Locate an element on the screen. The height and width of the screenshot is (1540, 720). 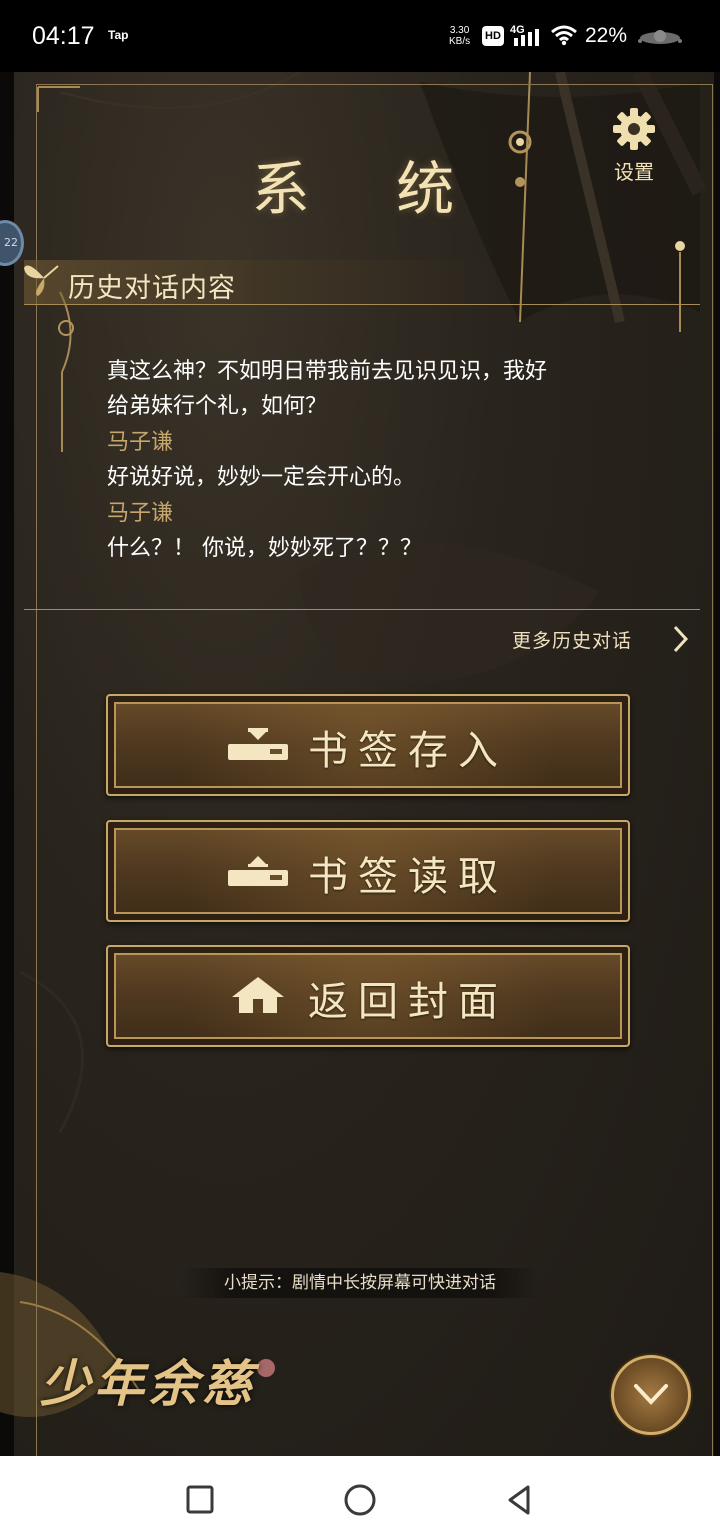
bookmark-load-label: 书签读取 is located at coordinates (408, 877).